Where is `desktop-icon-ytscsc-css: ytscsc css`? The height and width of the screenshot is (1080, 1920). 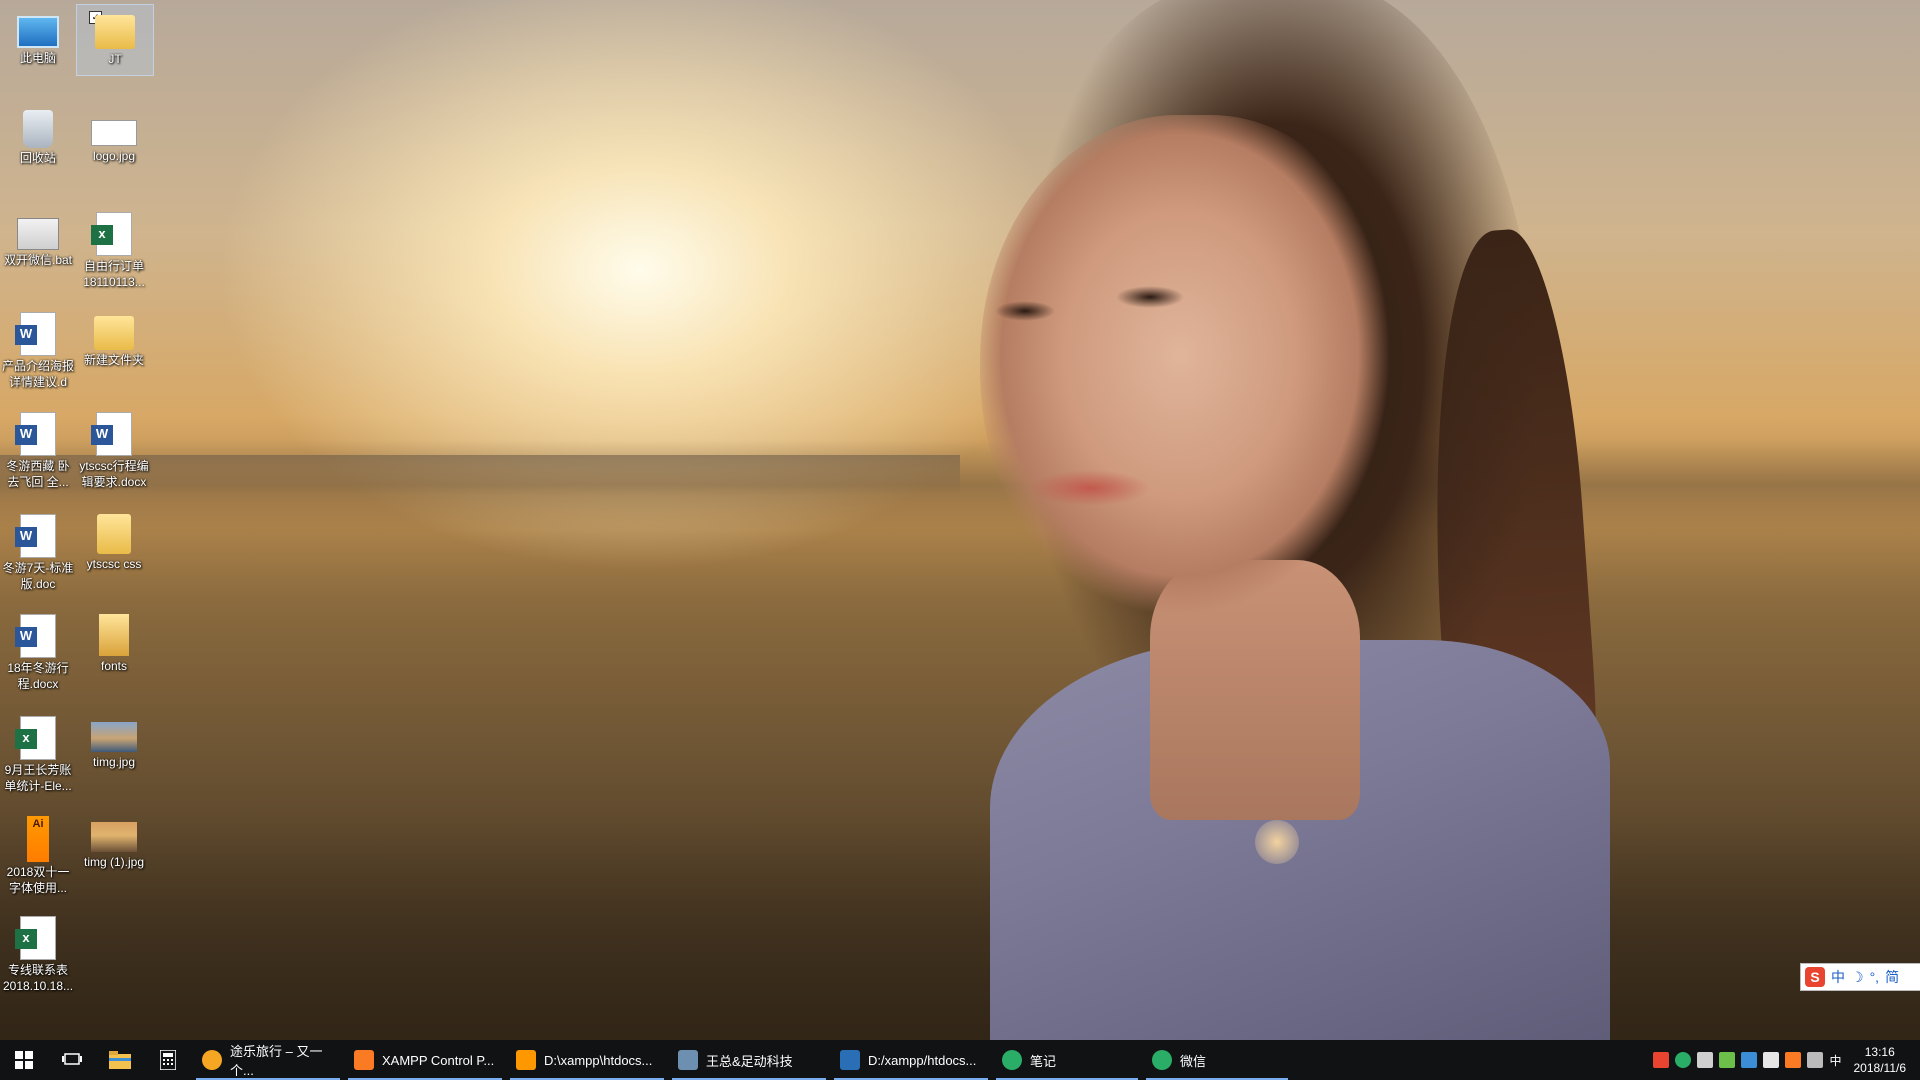 desktop-icon-ytscsc-css: ytscsc css is located at coordinates (114, 540).